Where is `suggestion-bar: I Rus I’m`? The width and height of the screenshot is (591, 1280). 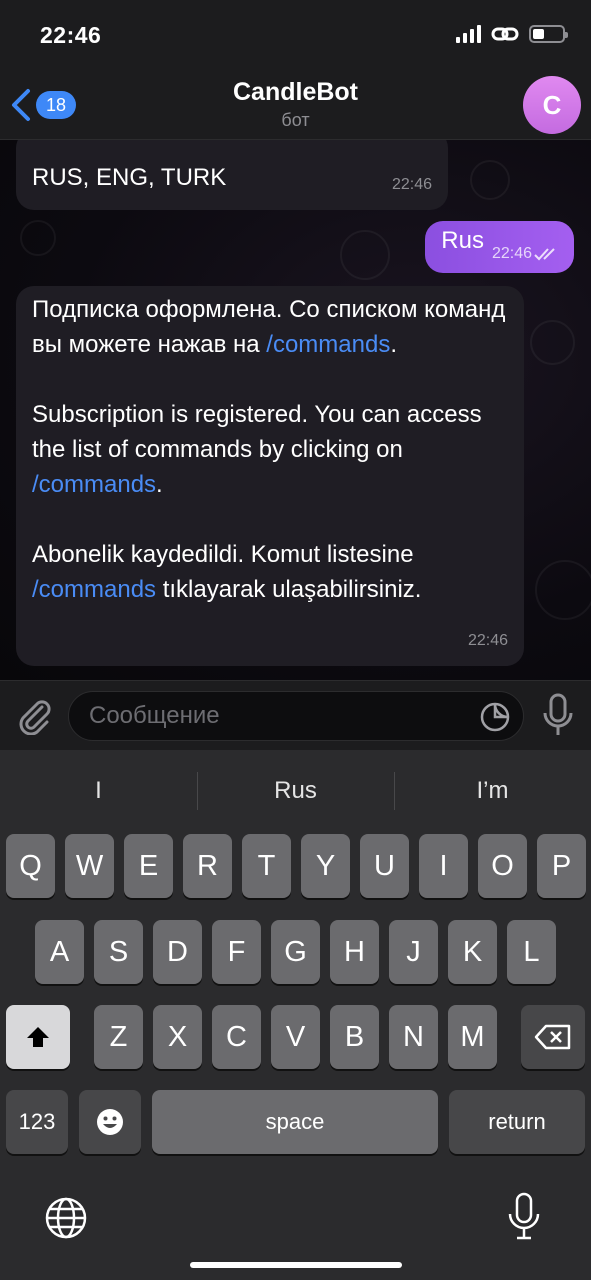 suggestion-bar: I Rus I’m is located at coordinates (295, 791).